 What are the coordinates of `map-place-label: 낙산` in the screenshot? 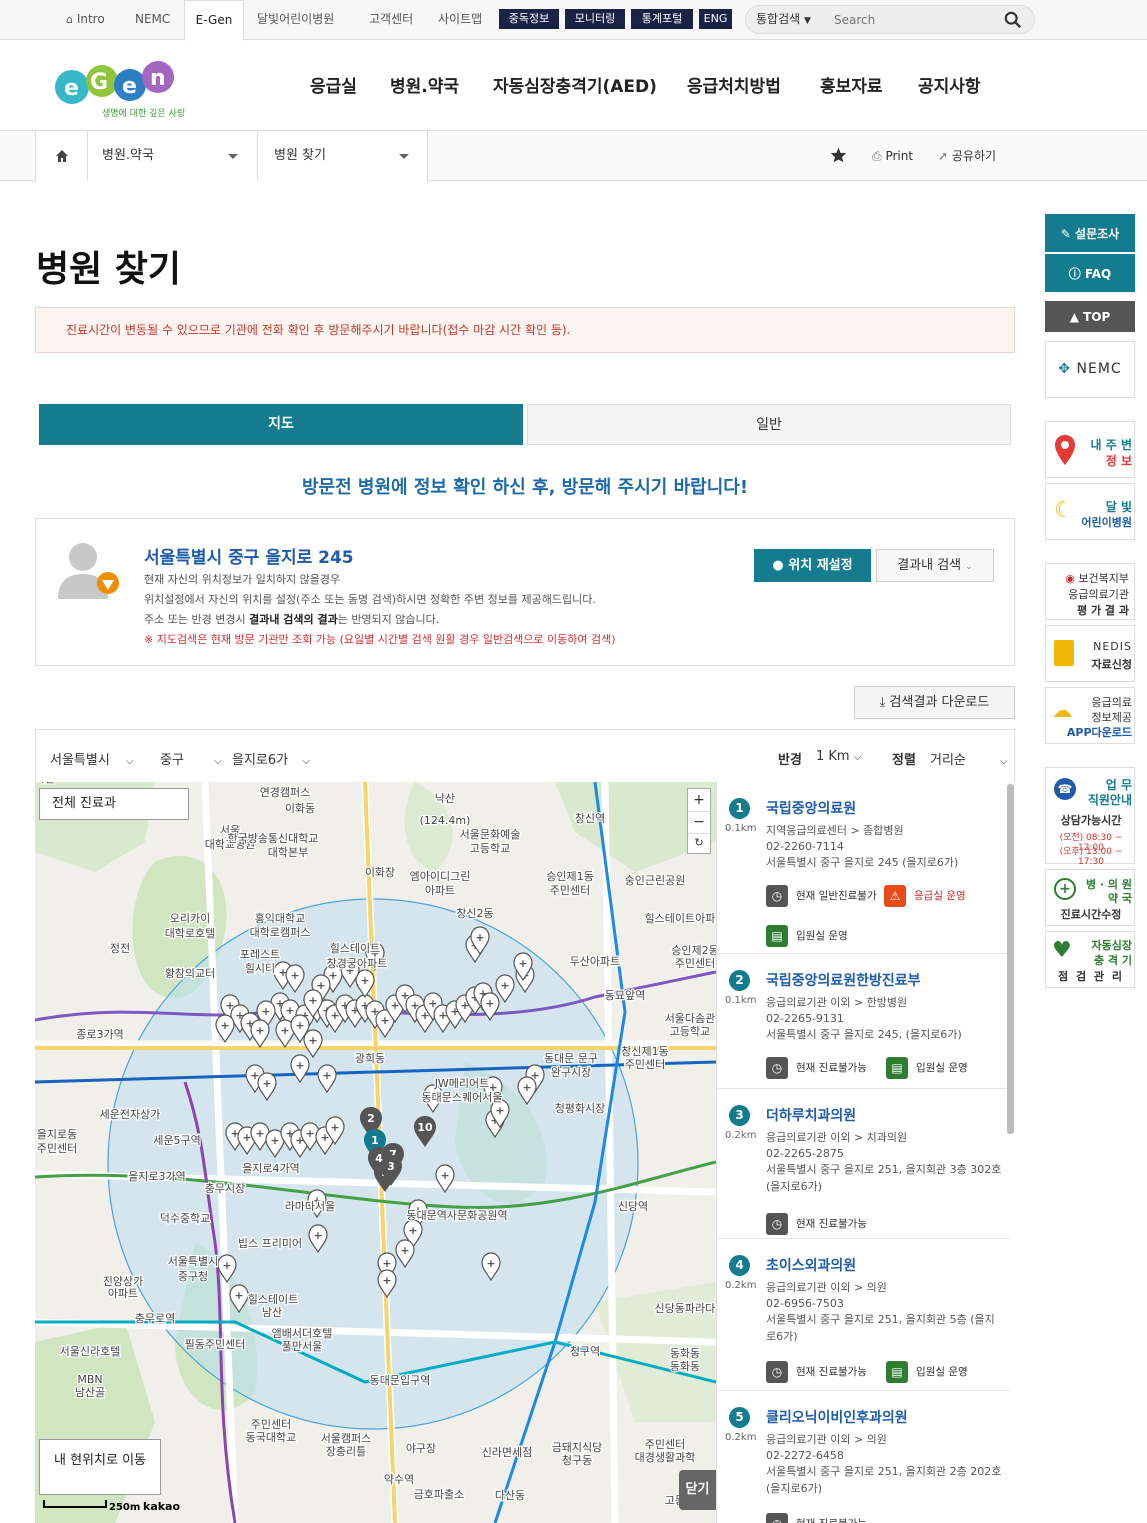 It's located at (445, 798).